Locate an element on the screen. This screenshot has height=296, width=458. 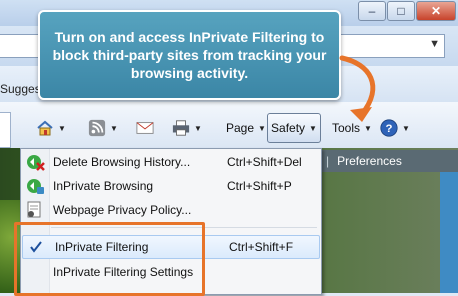
page-menu-button: Page ▼ is located at coordinates (246, 128).